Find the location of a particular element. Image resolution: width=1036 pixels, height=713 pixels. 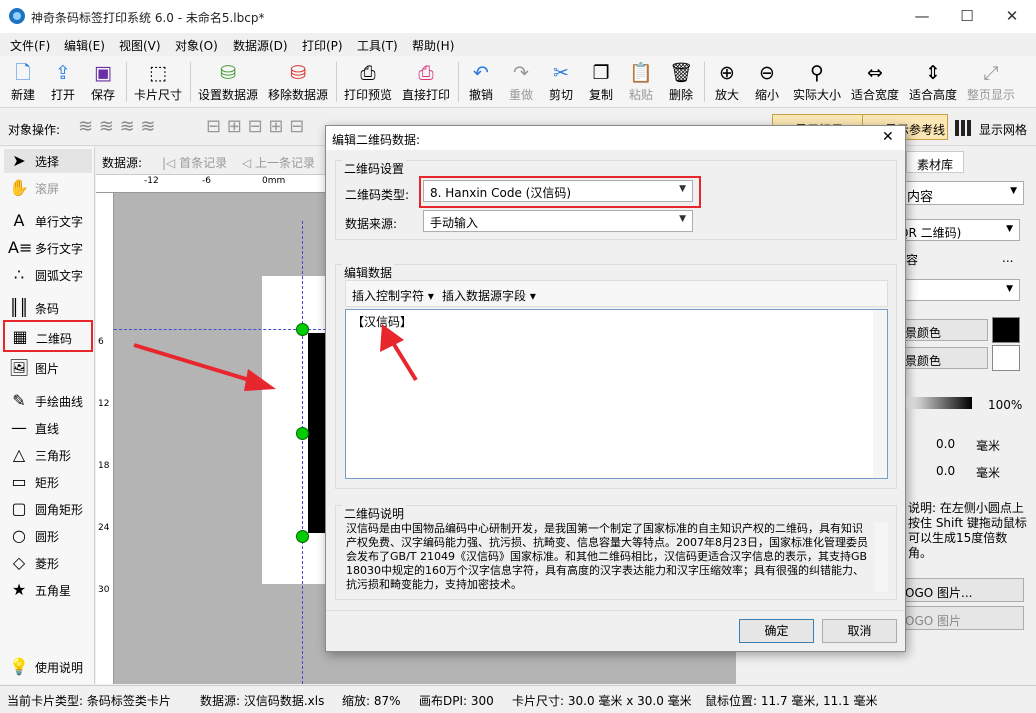

y-value: 0.0 is located at coordinates (945, 471).